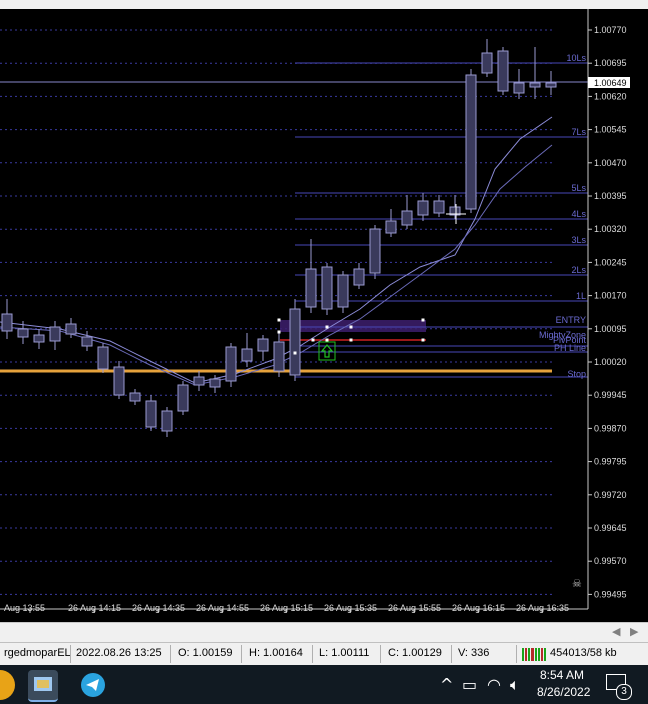 This screenshot has width=648, height=704. I want to click on status-symbol: rgedmoparEL, so click(37, 653).